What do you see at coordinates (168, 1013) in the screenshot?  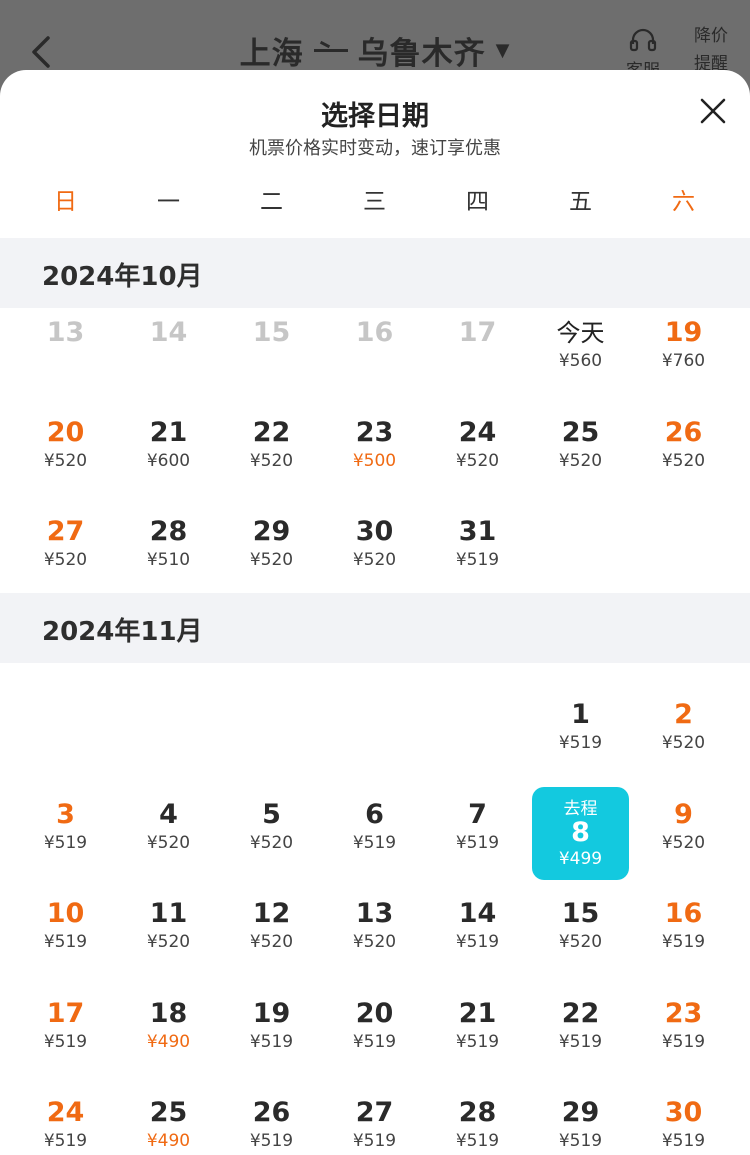 I see `date-number: 18` at bounding box center [168, 1013].